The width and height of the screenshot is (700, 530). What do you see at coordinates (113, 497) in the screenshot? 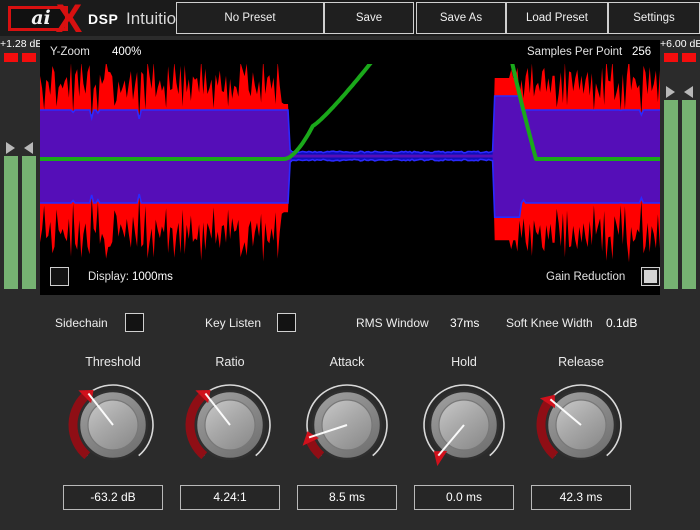
I see `knob-value-threshold: -63.2 dB` at bounding box center [113, 497].